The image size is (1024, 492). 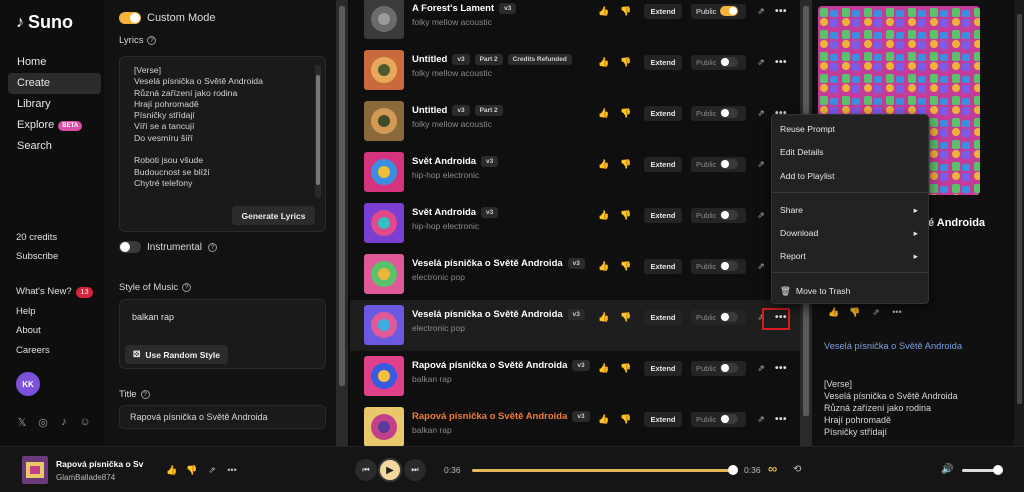 I want to click on volume-icon: 🔊, so click(x=947, y=469).